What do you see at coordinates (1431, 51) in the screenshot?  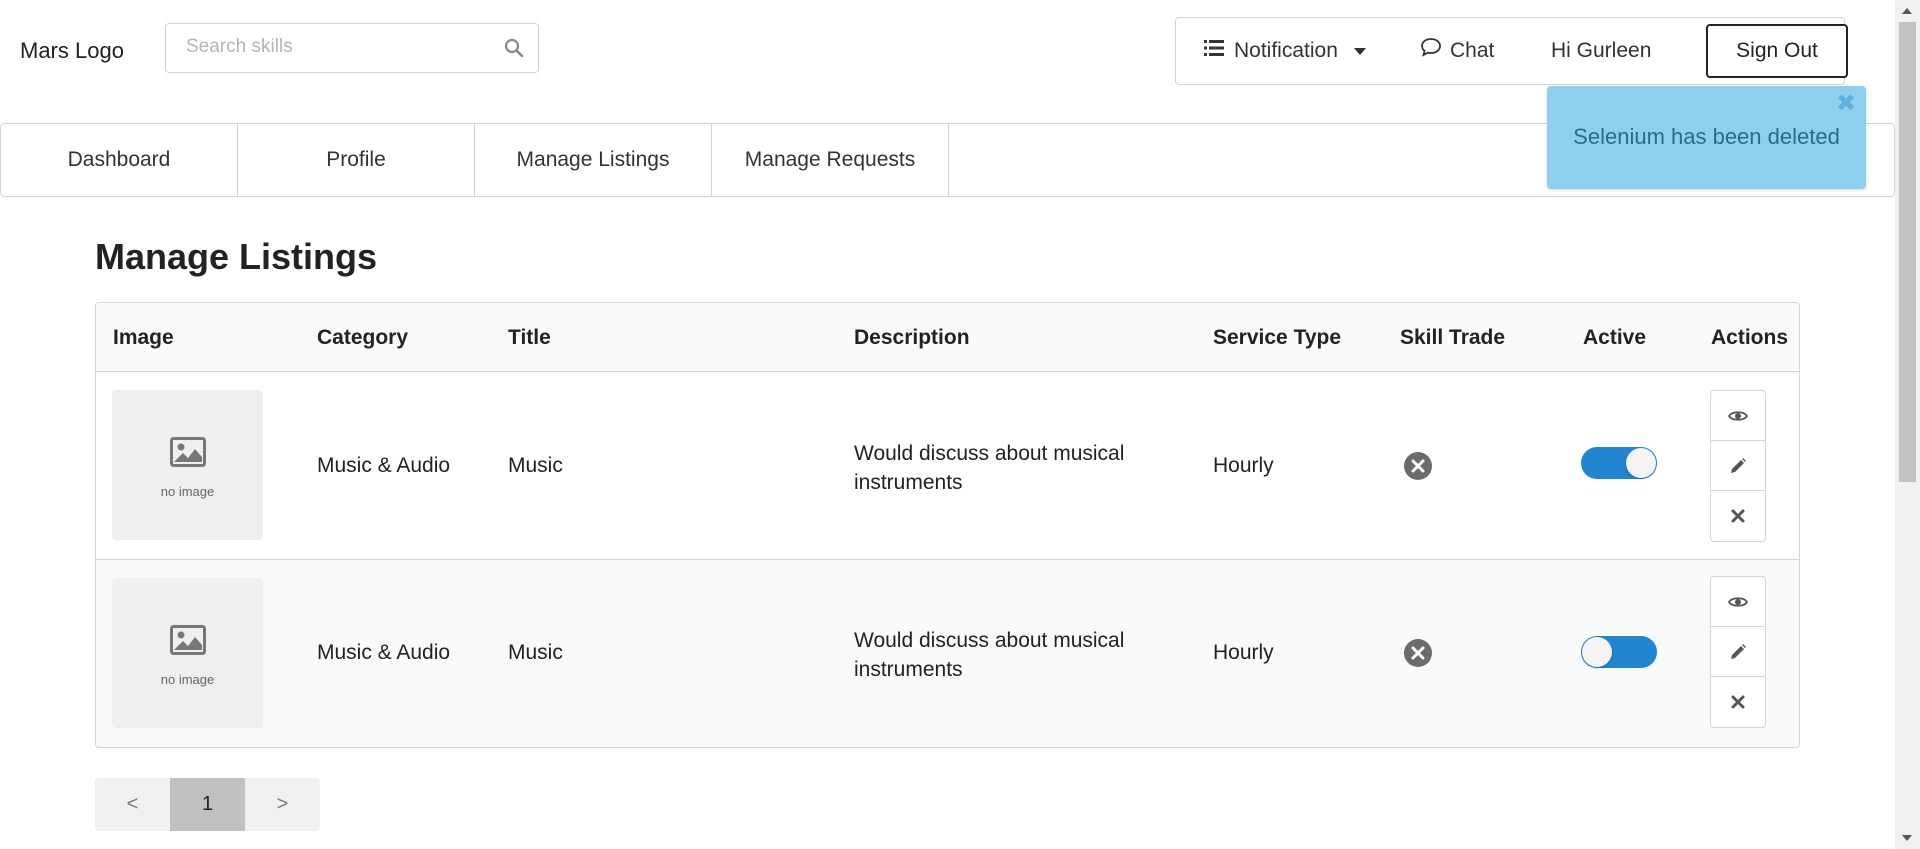 I see `chat-bubble-icon` at bounding box center [1431, 51].